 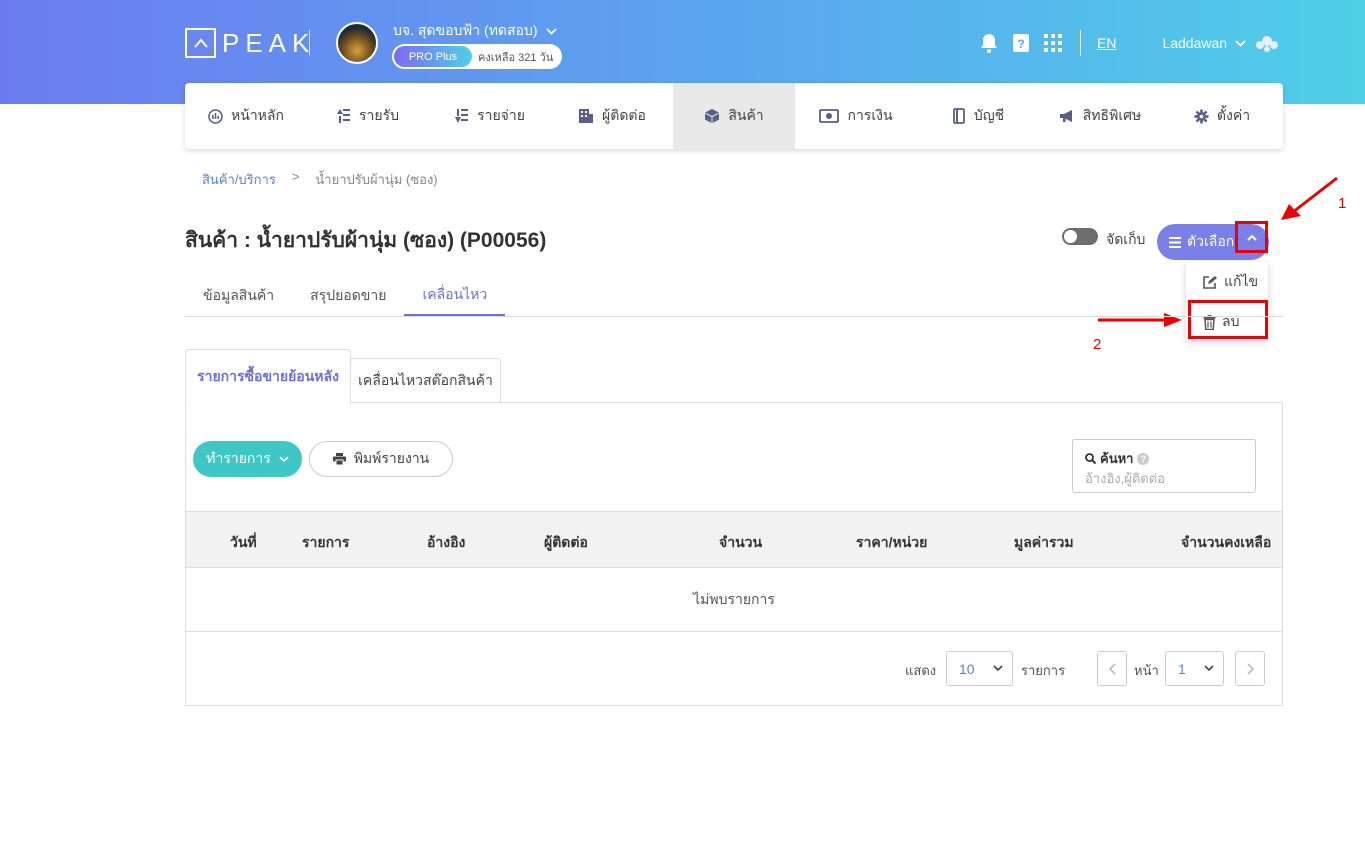 I want to click on chevron-up-icon, so click(x=1251, y=237).